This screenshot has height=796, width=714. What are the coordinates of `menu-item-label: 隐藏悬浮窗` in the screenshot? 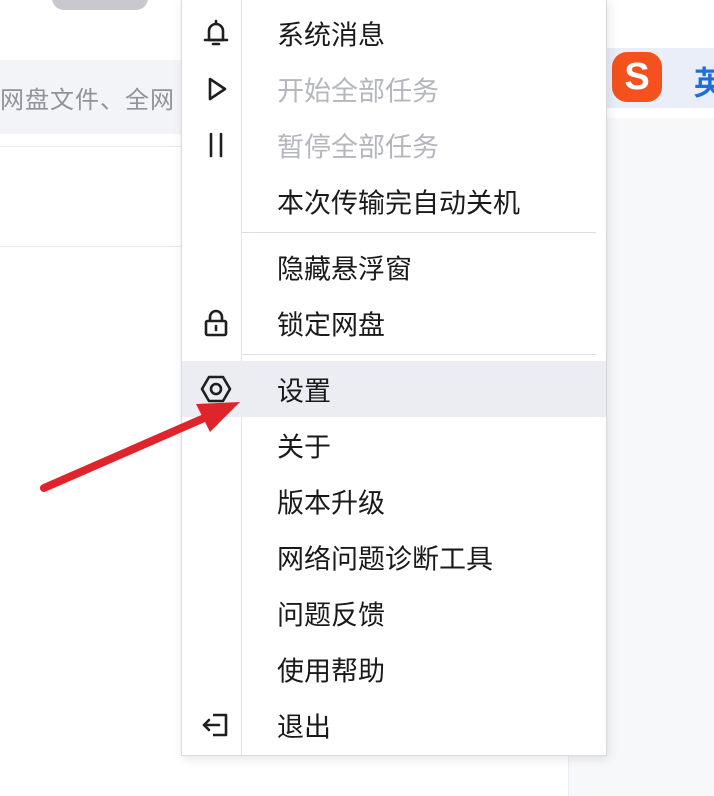 It's located at (344, 270).